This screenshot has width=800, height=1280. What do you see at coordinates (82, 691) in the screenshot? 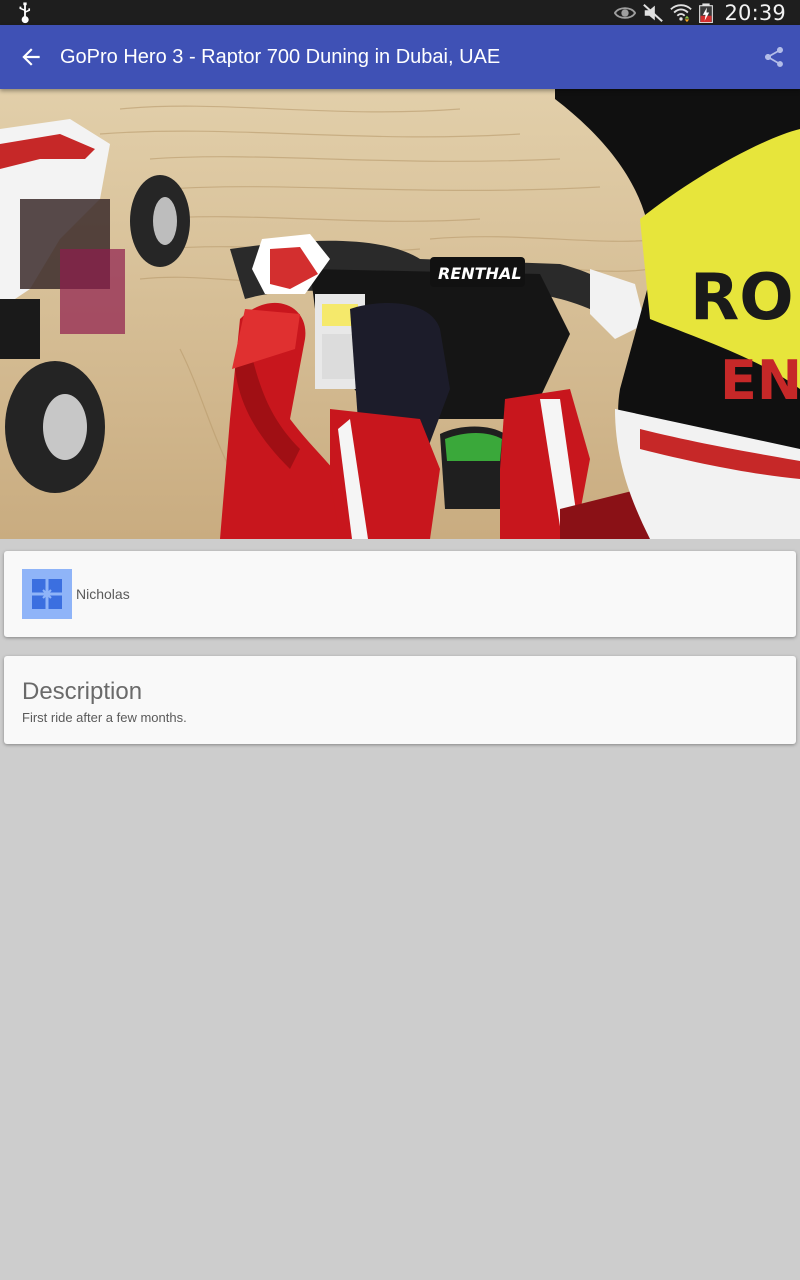
I see `description-heading: Description` at bounding box center [82, 691].